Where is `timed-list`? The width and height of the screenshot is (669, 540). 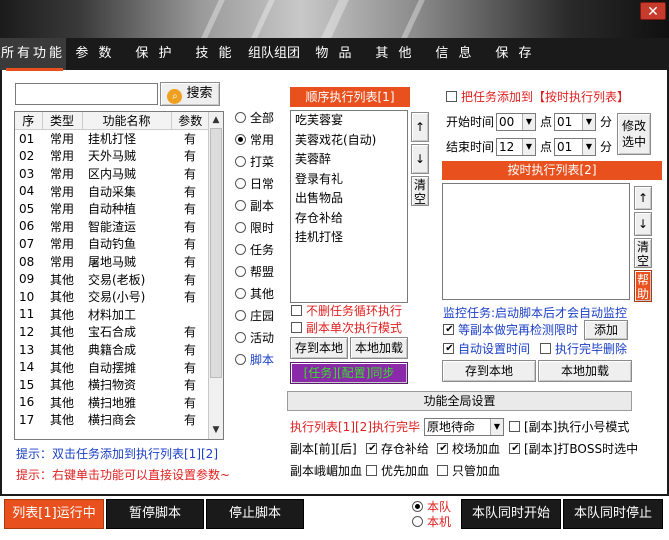 timed-list is located at coordinates (536, 241).